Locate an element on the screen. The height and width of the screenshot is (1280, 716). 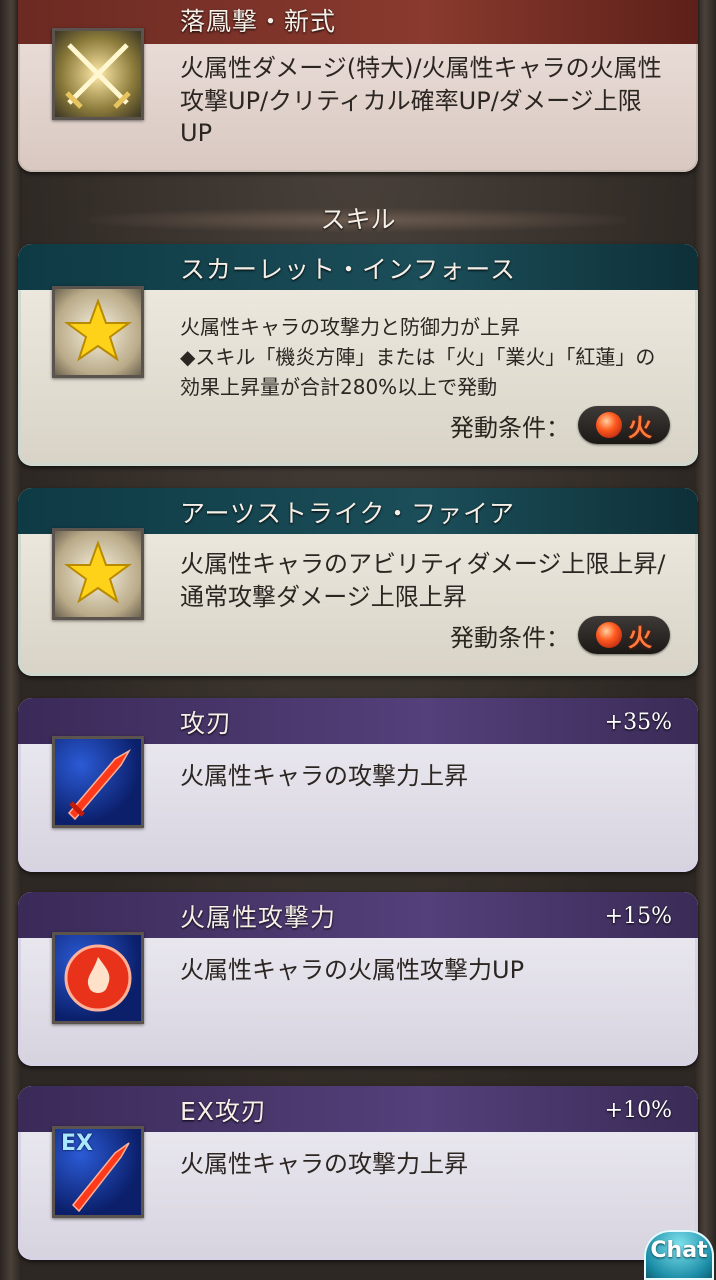
aura-bonus: +10% is located at coordinates (638, 1110).